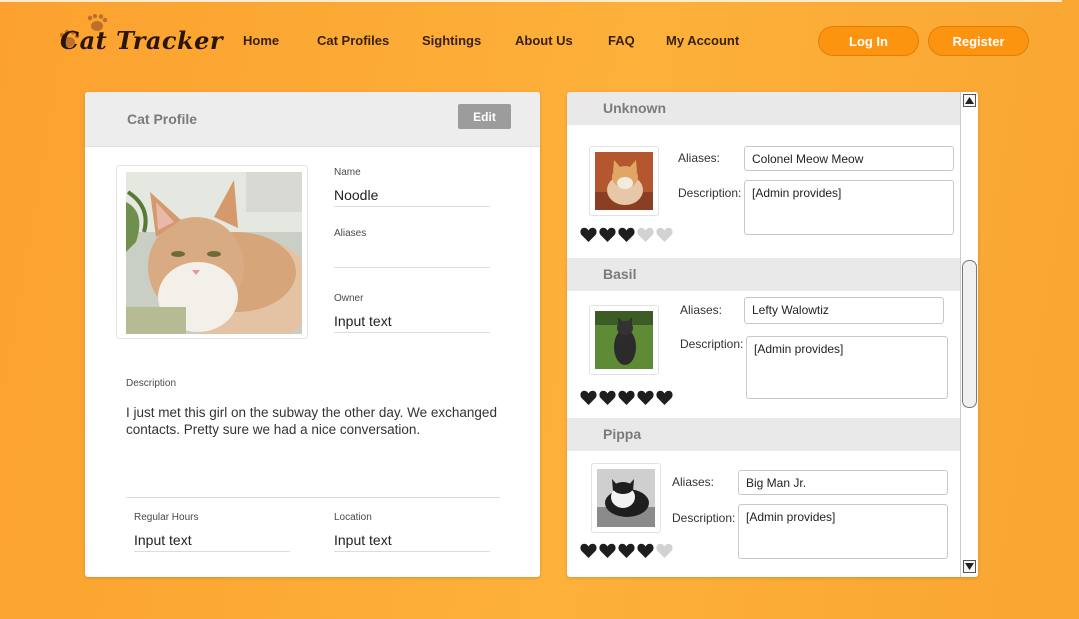 This screenshot has height=619, width=1079. I want to click on scrollbar, so click(969, 334).